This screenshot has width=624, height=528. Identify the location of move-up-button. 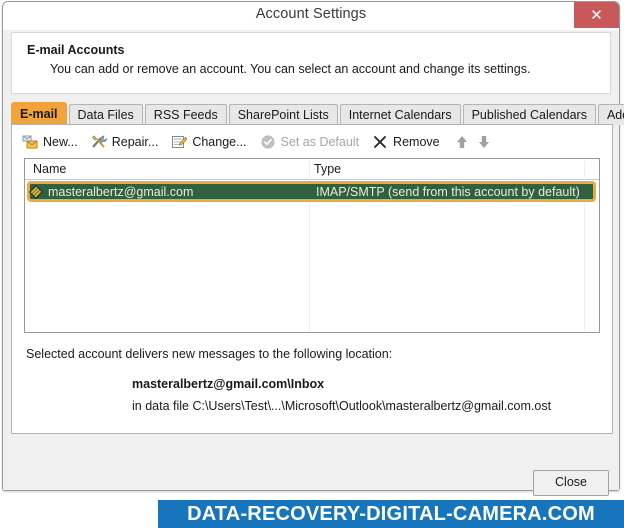
(462, 142).